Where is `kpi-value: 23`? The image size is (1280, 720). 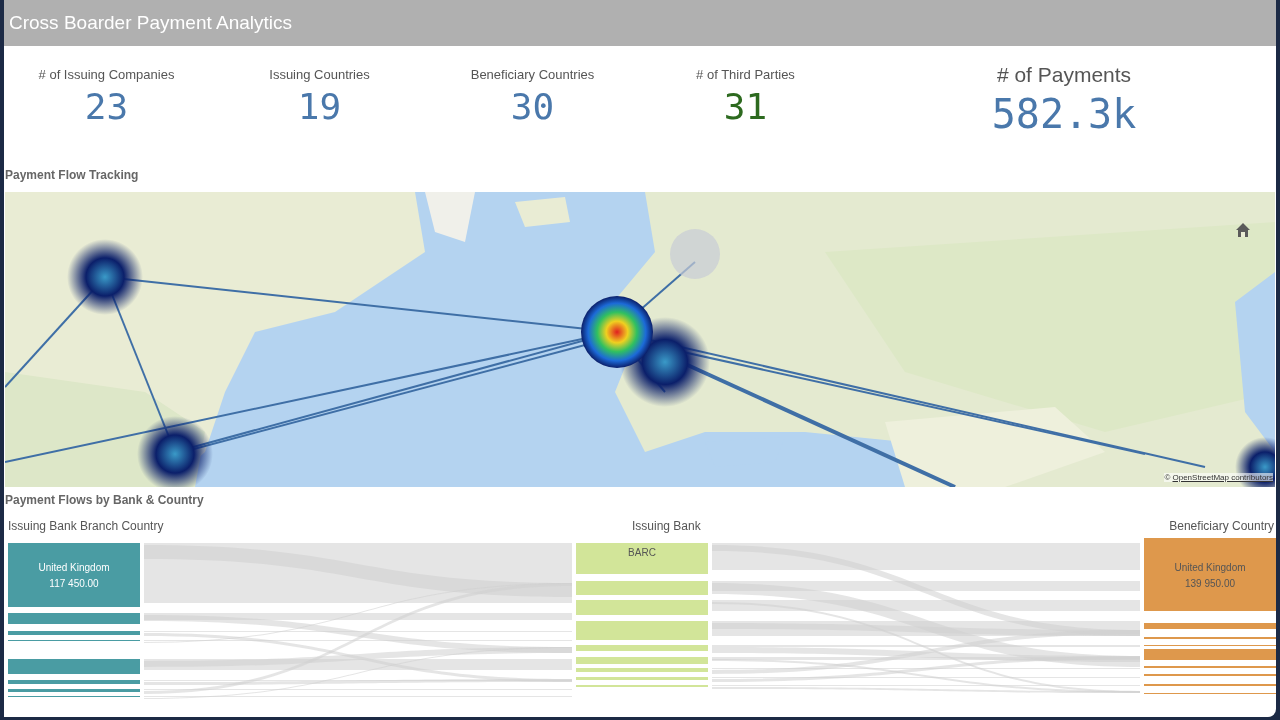 kpi-value: 23 is located at coordinates (106, 106).